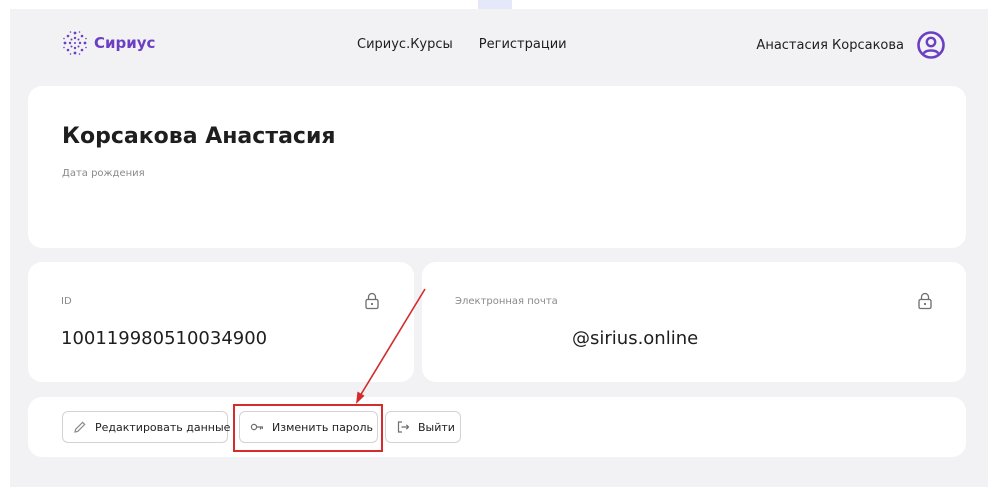  Describe the element at coordinates (163, 427) in the screenshot. I see `edit-data-label: Редактировать данные` at that location.